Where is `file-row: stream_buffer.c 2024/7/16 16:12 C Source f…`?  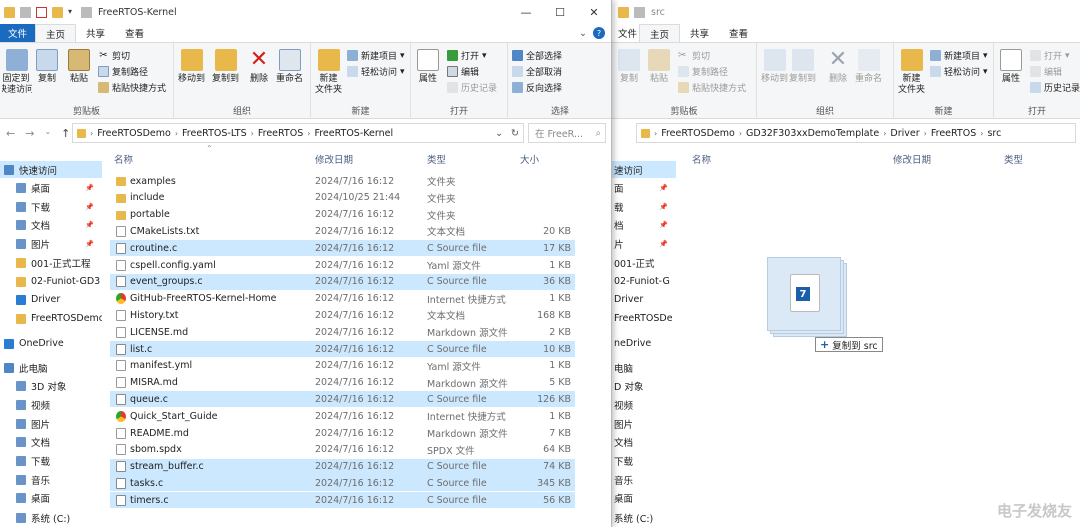
file-row: stream_buffer.c 2024/7/16 16:12 C Source f… is located at coordinates (342, 466).